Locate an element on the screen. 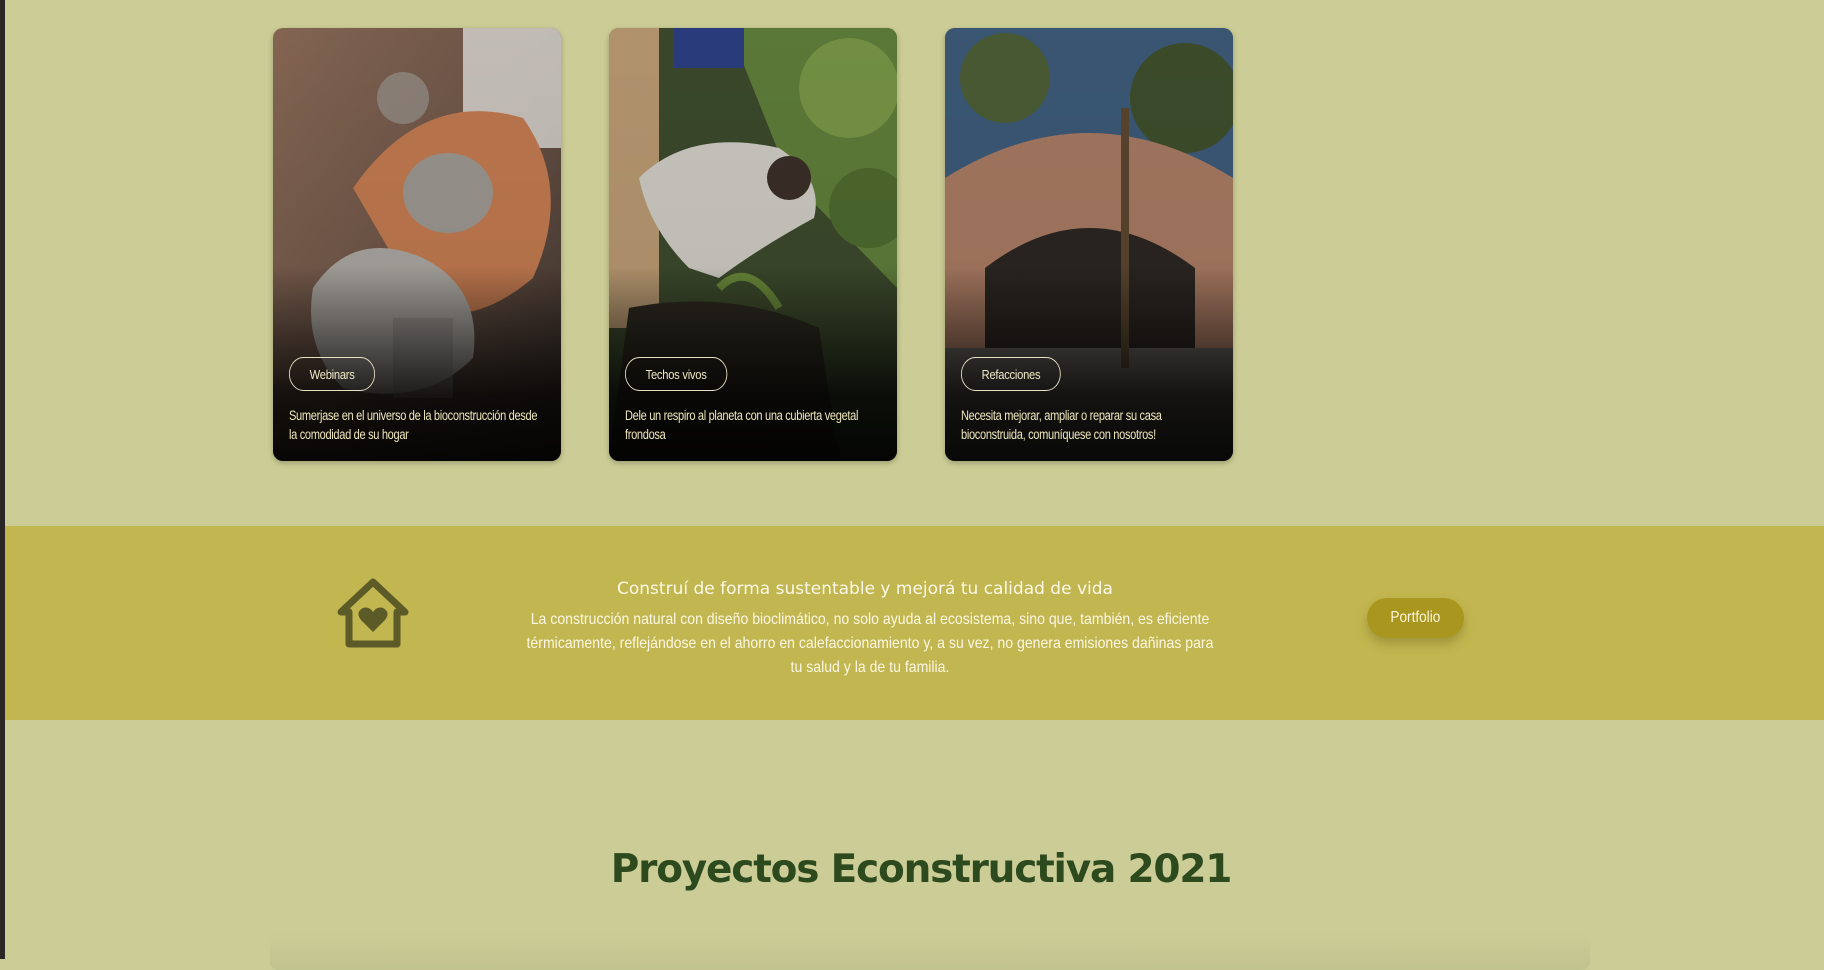 This screenshot has width=1824, height=970. window-edge is located at coordinates (2, 479).